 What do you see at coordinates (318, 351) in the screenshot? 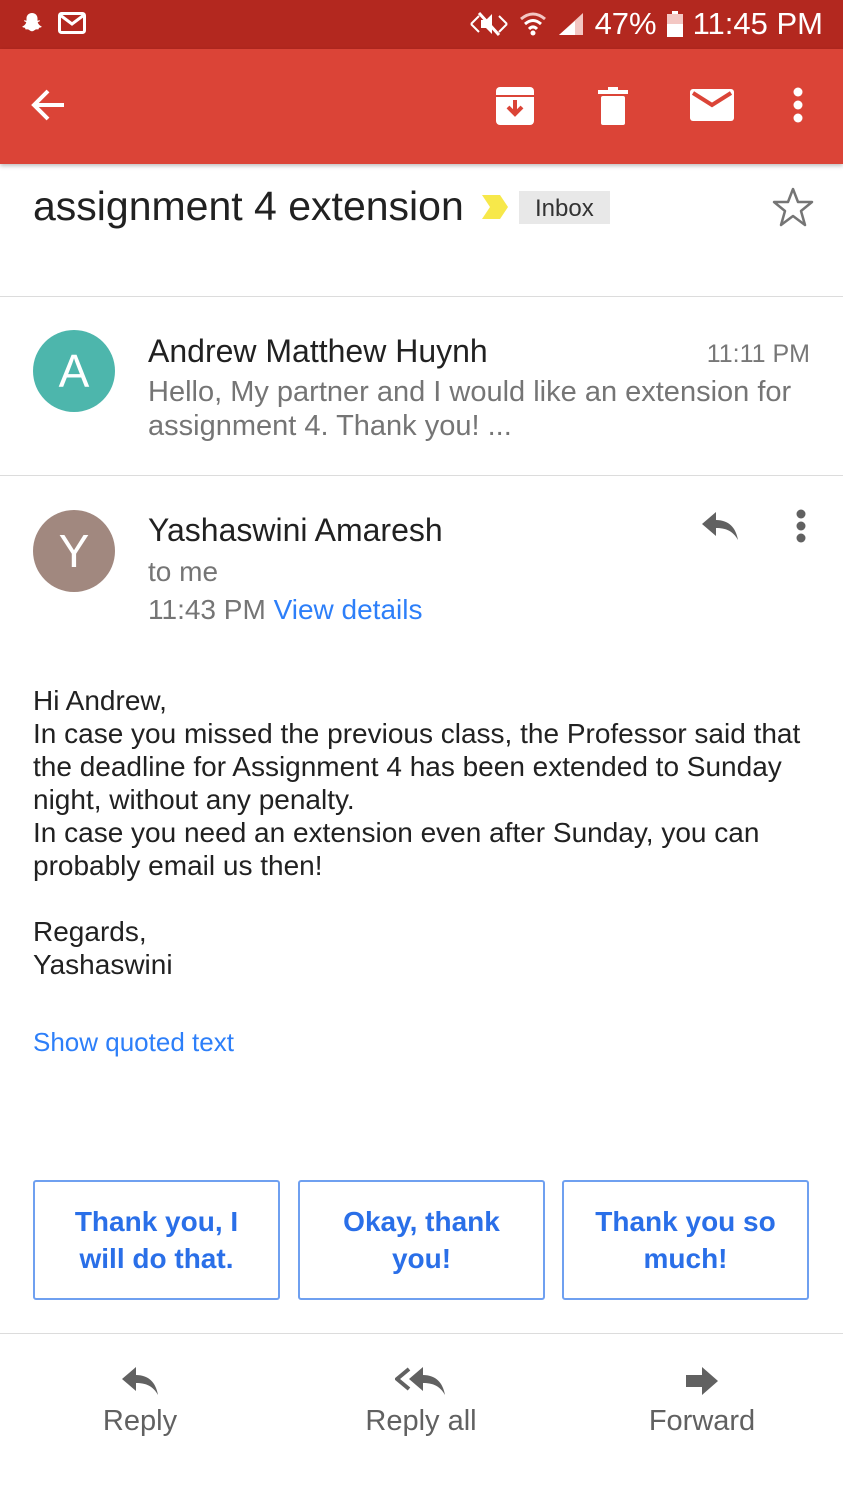
I see `sender-name: Andrew Matthew Huynh` at bounding box center [318, 351].